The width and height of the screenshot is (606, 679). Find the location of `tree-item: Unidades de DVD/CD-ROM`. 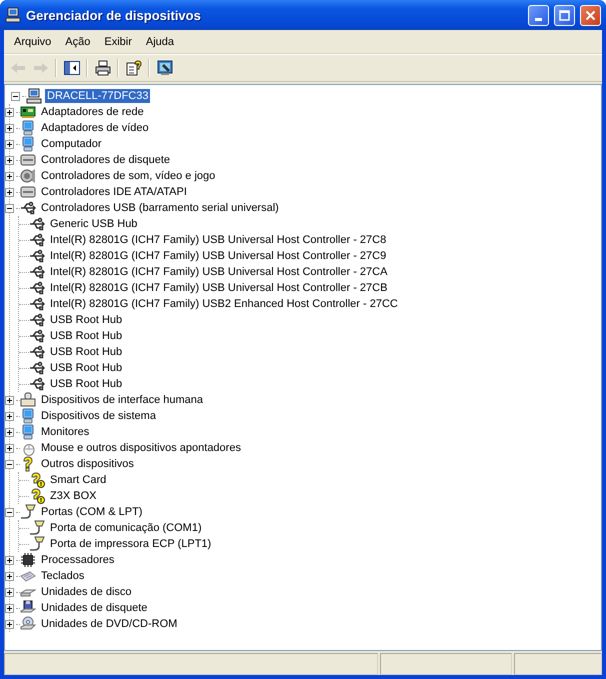

tree-item: Unidades de DVD/CD-ROM is located at coordinates (109, 624).